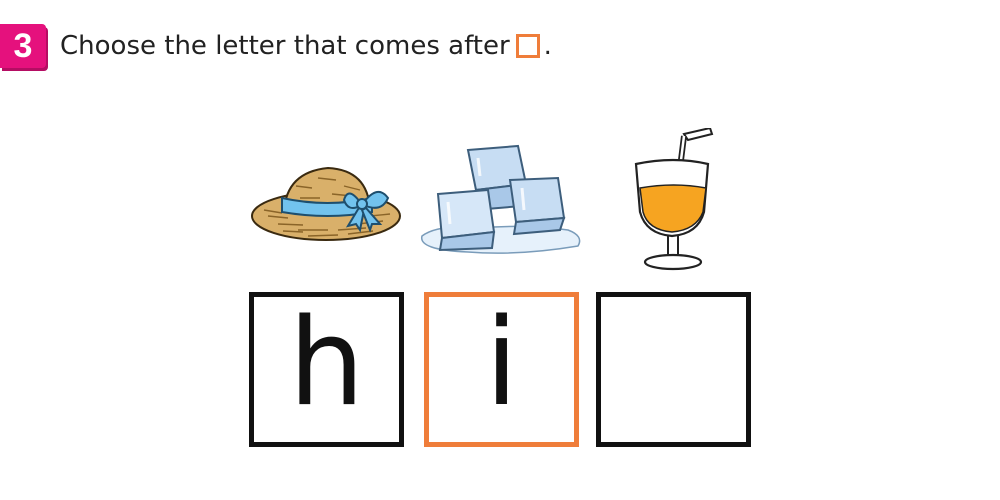 Image resolution: width=1000 pixels, height=500 pixels. I want to click on letter-box-1-letter: h, so click(326, 363).